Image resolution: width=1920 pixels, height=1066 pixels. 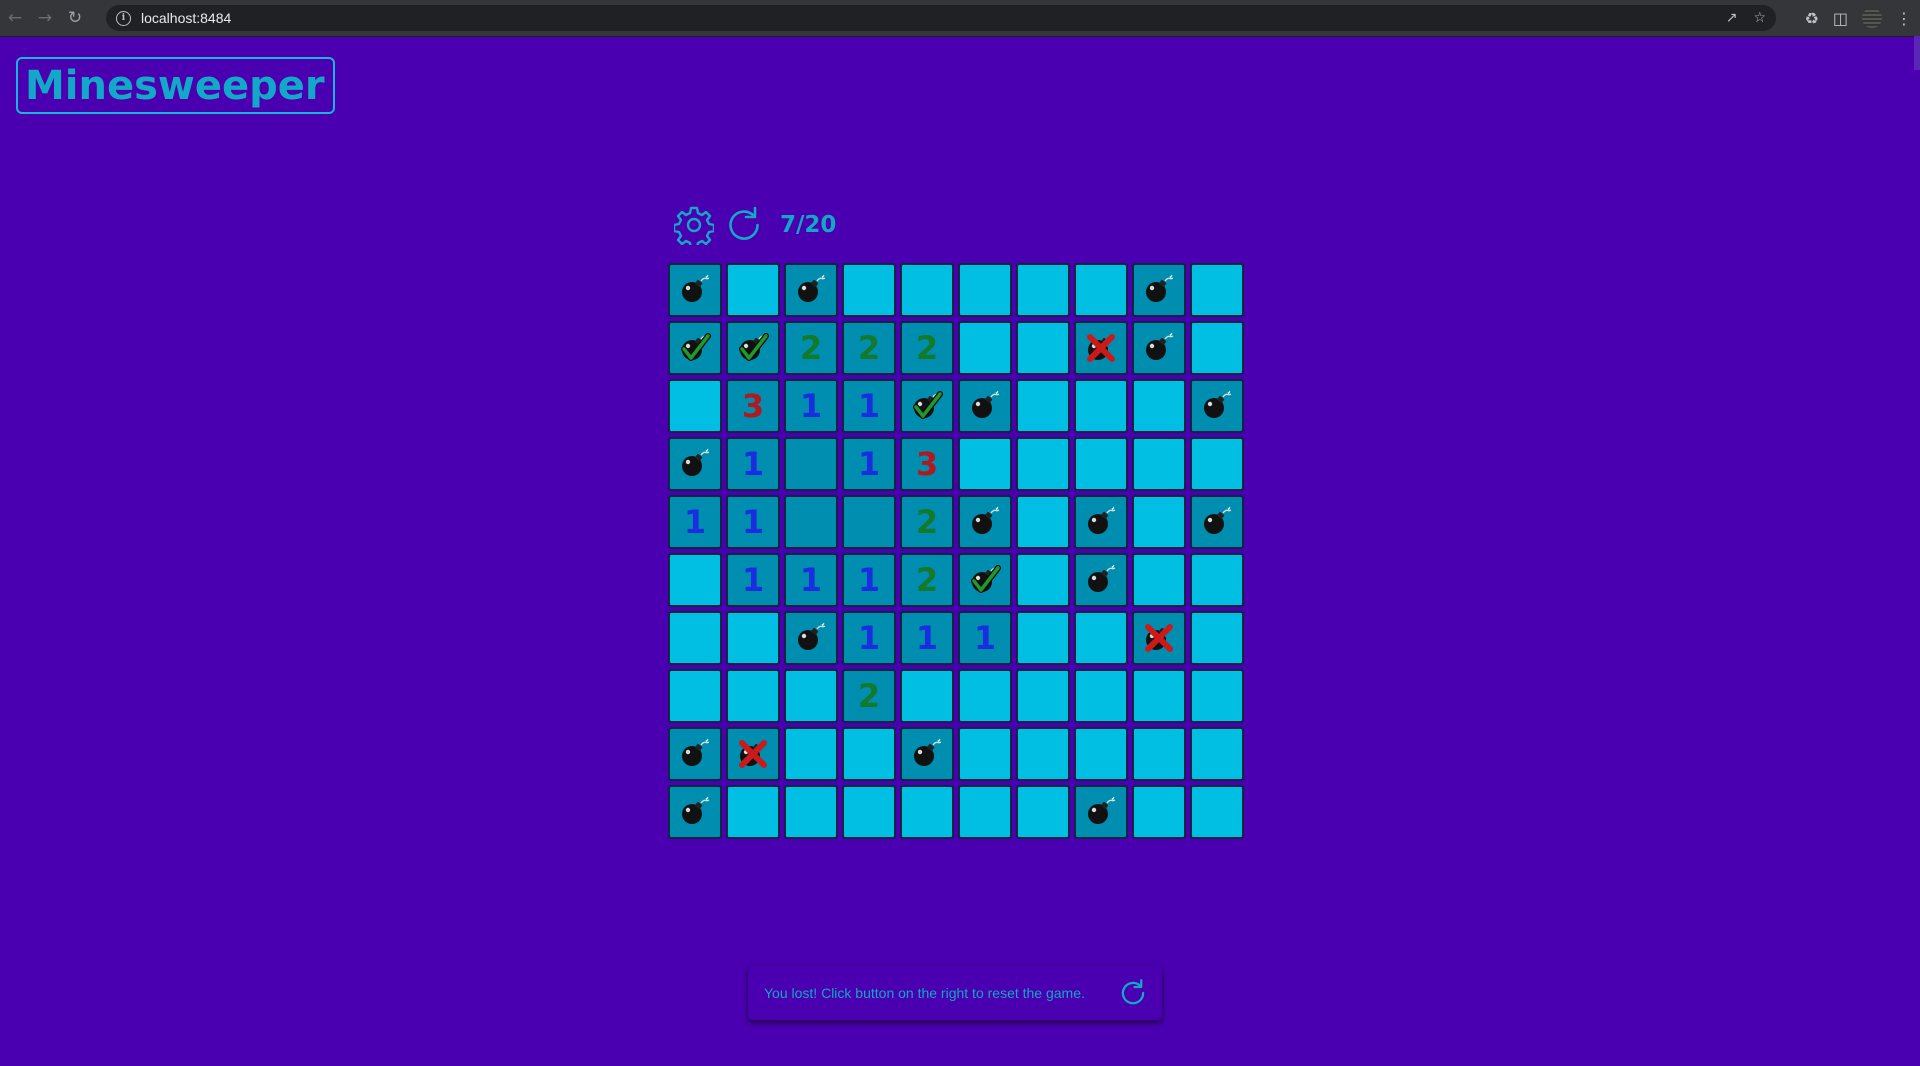 I want to click on forward-arrow-icon: →, so click(x=45, y=18).